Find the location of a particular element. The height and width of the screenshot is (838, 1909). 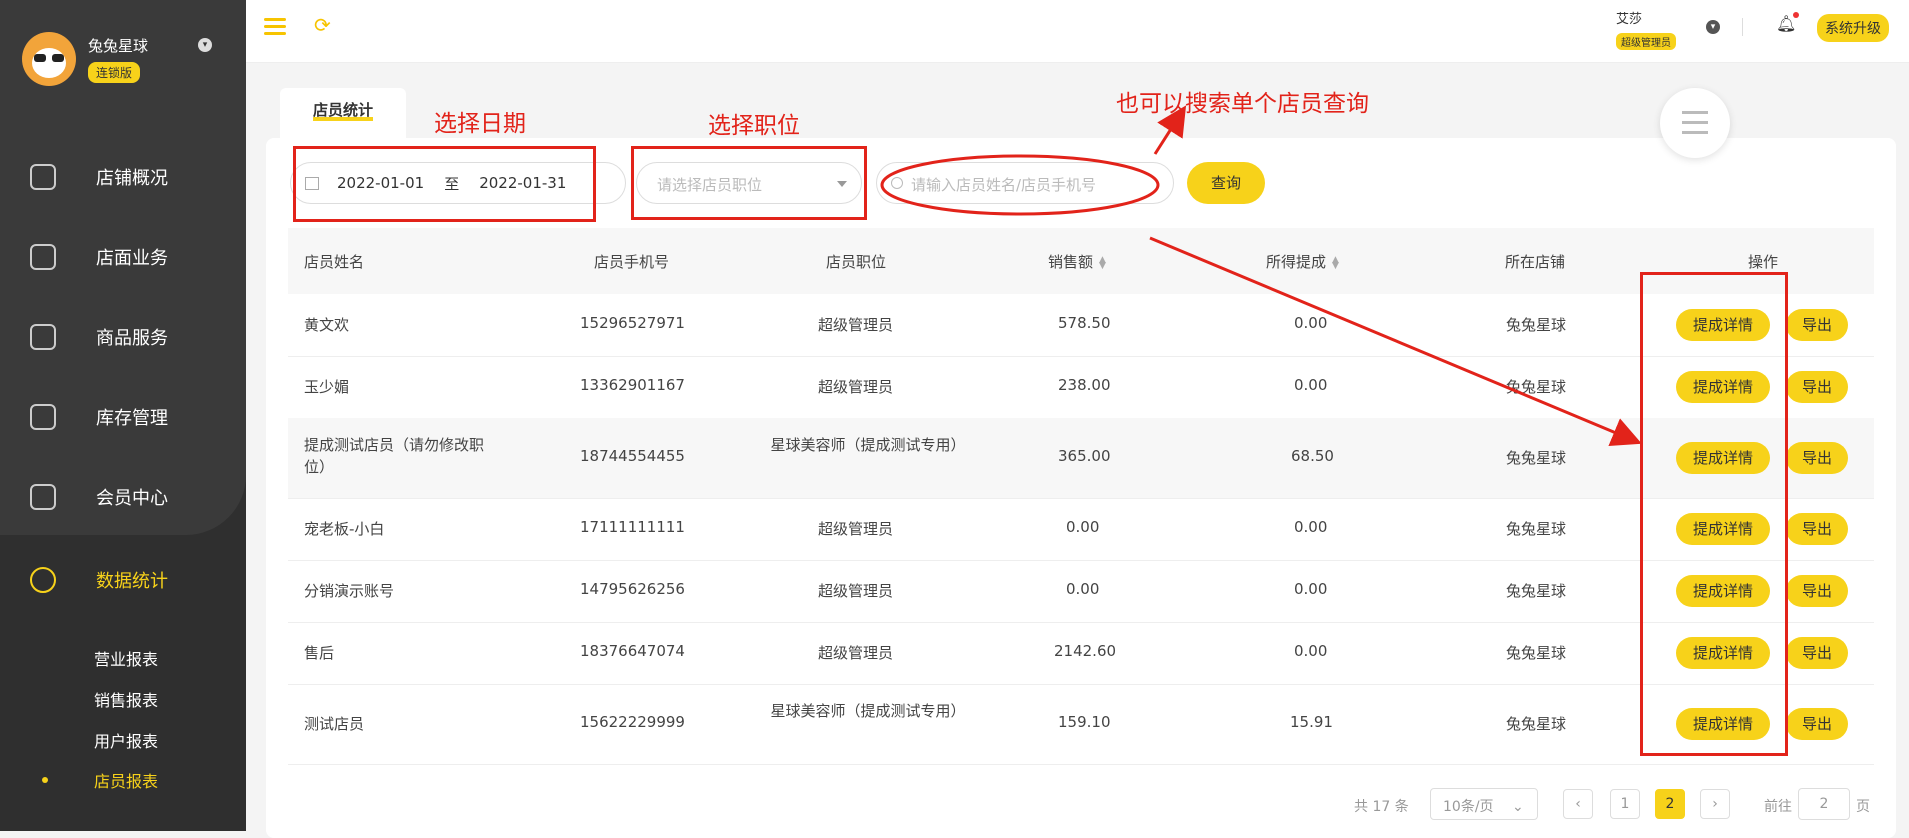

user-name: 艾莎 is located at coordinates (1629, 19).